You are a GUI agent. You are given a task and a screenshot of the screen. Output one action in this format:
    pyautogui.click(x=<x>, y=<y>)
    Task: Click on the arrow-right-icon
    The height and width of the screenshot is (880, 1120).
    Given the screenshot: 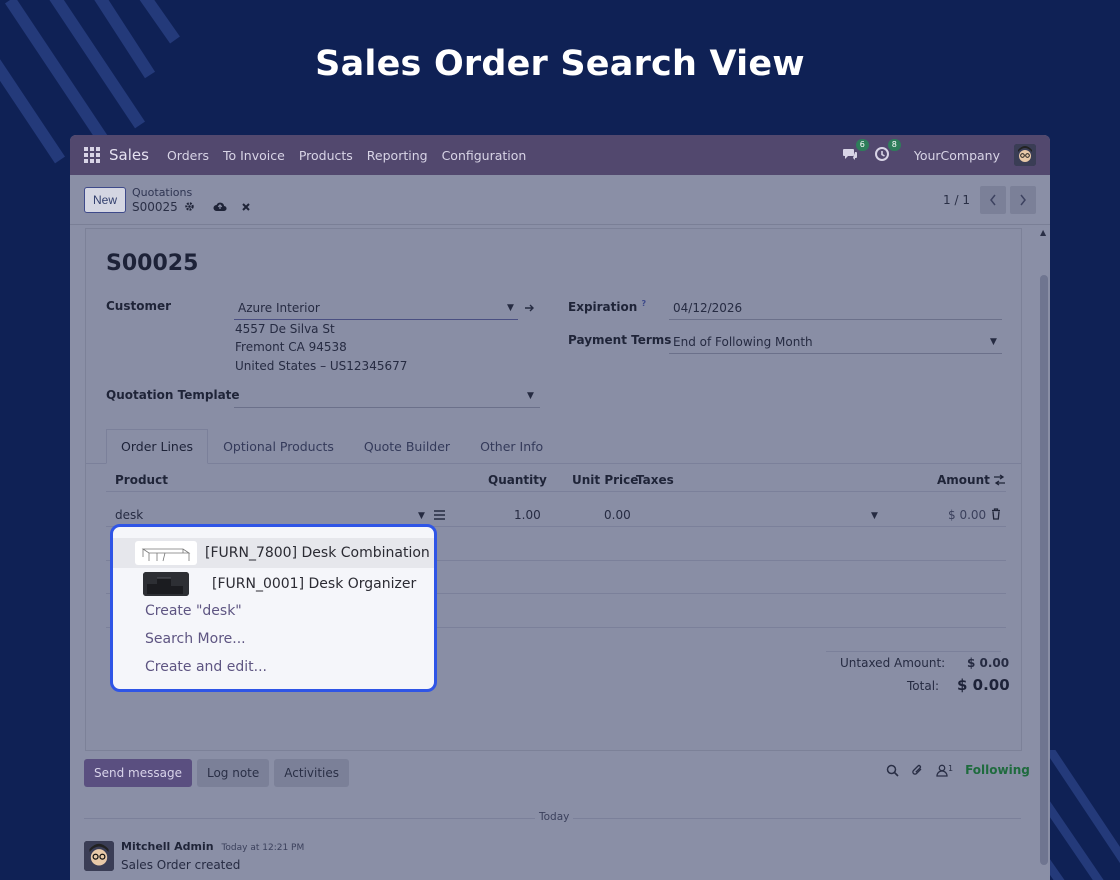 What is the action you would take?
    pyautogui.click(x=529, y=308)
    